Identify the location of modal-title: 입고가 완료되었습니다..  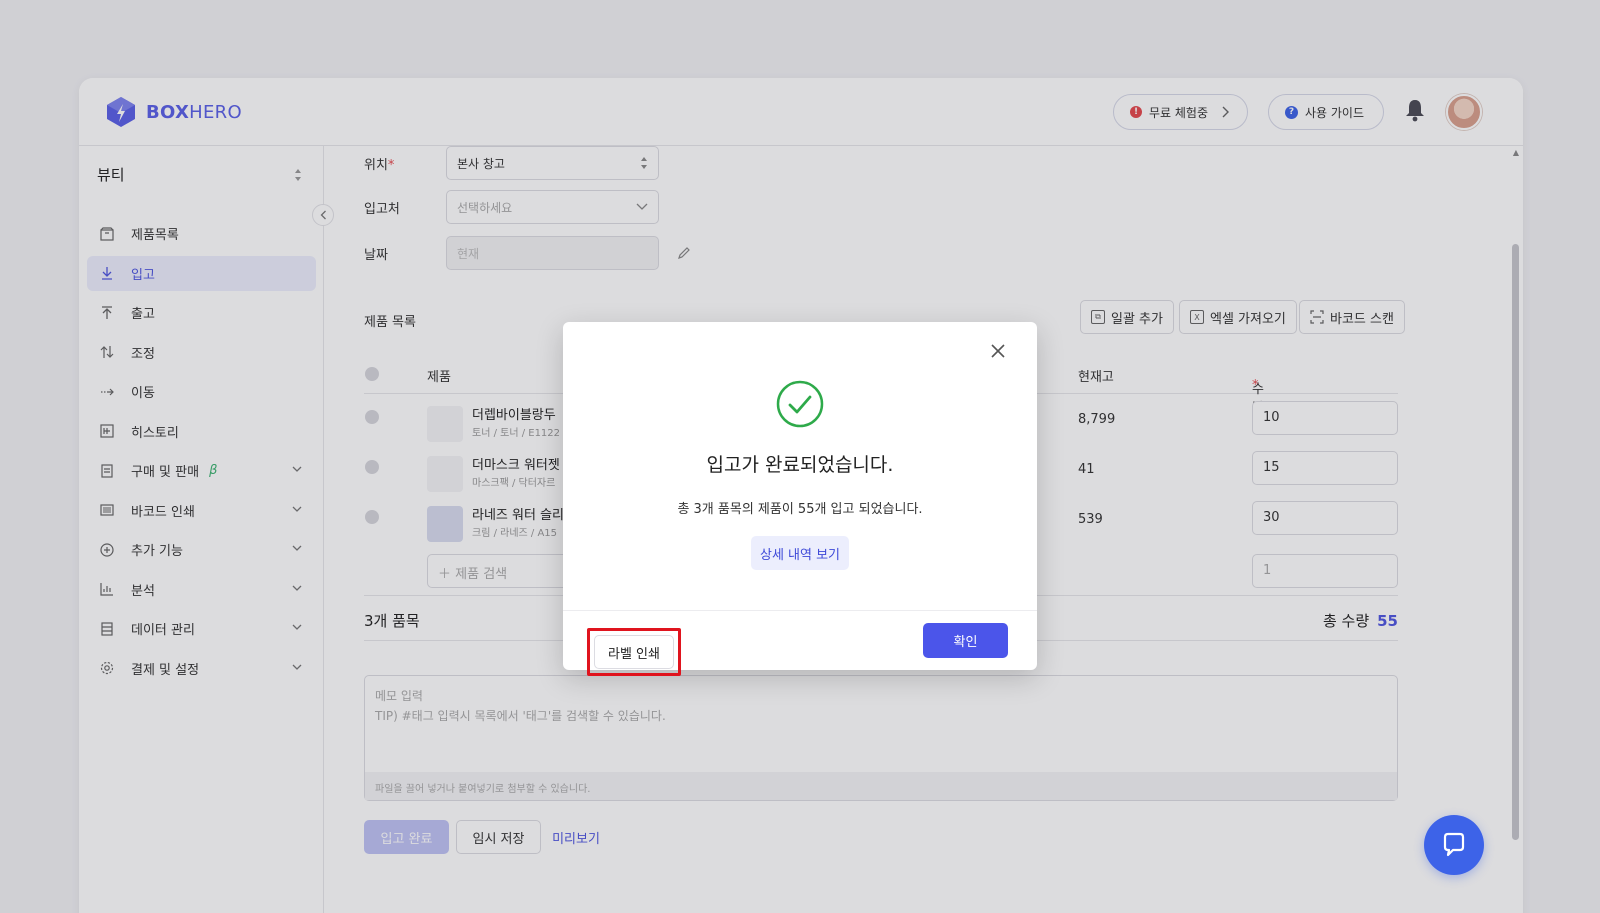
(800, 465).